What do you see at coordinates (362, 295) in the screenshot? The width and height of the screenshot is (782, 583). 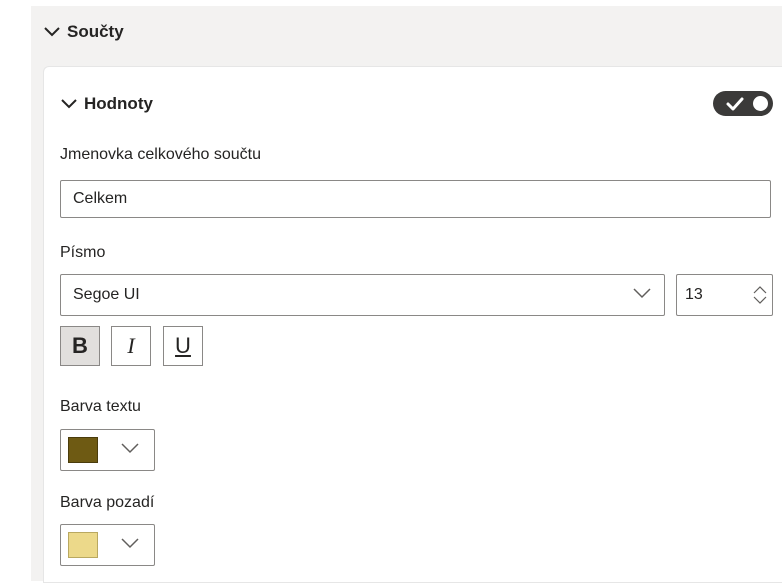 I see `font-family-dropdown: Segoe UI` at bounding box center [362, 295].